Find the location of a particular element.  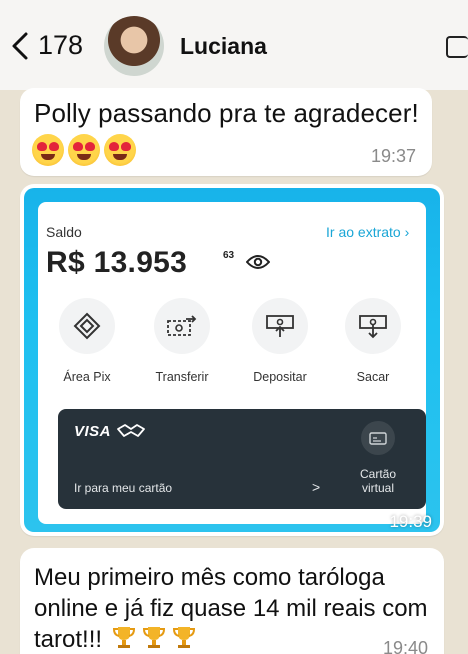

message-text: Polly passando pra te agradecer! is located at coordinates (226, 113).